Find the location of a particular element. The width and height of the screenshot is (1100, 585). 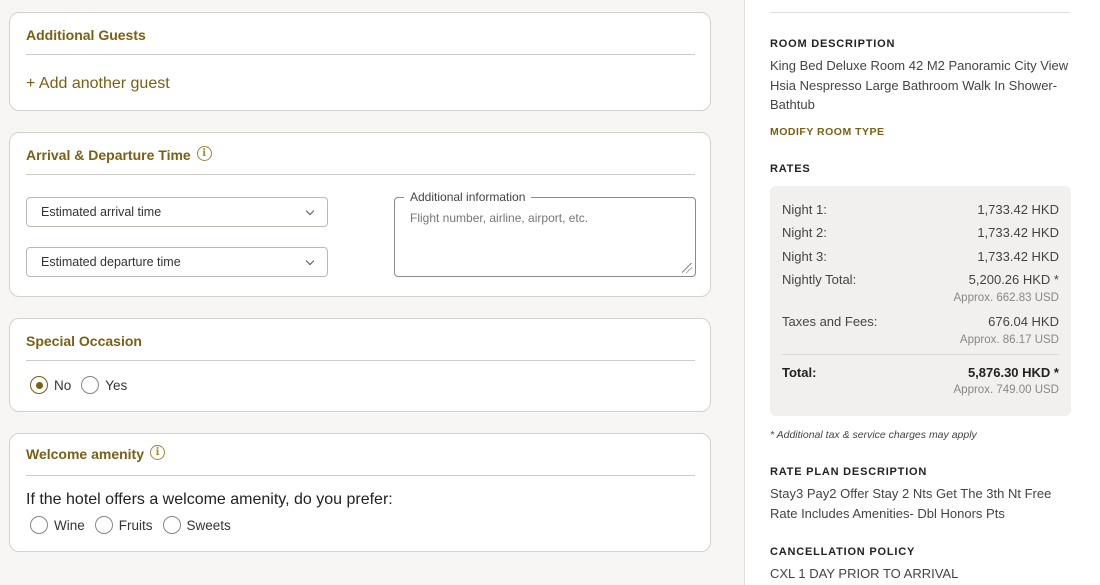

resize-handle-icon is located at coordinates (687, 268).